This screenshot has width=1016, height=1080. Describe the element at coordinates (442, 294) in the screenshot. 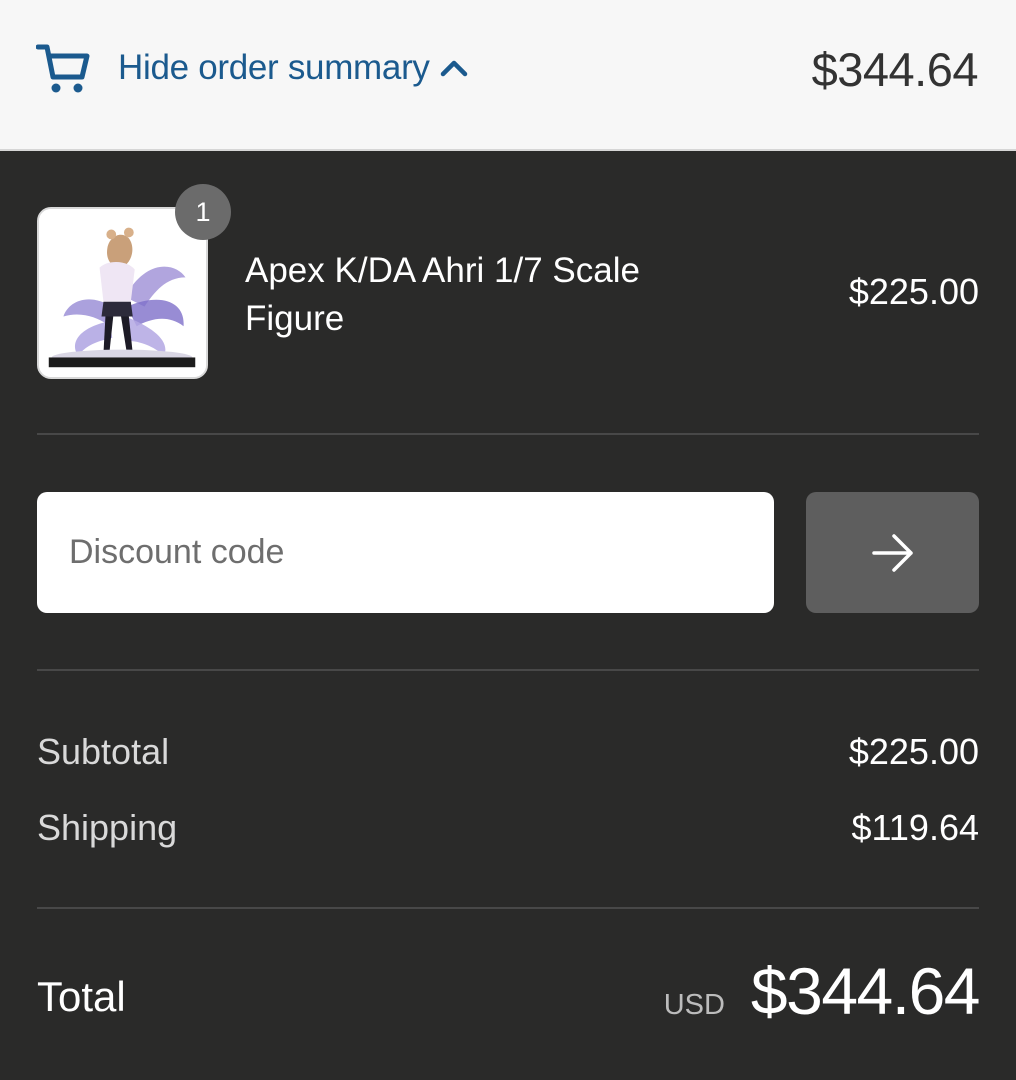

I see `product-name: Apex K/DA Ahri 1/7 Scale Figure` at that location.